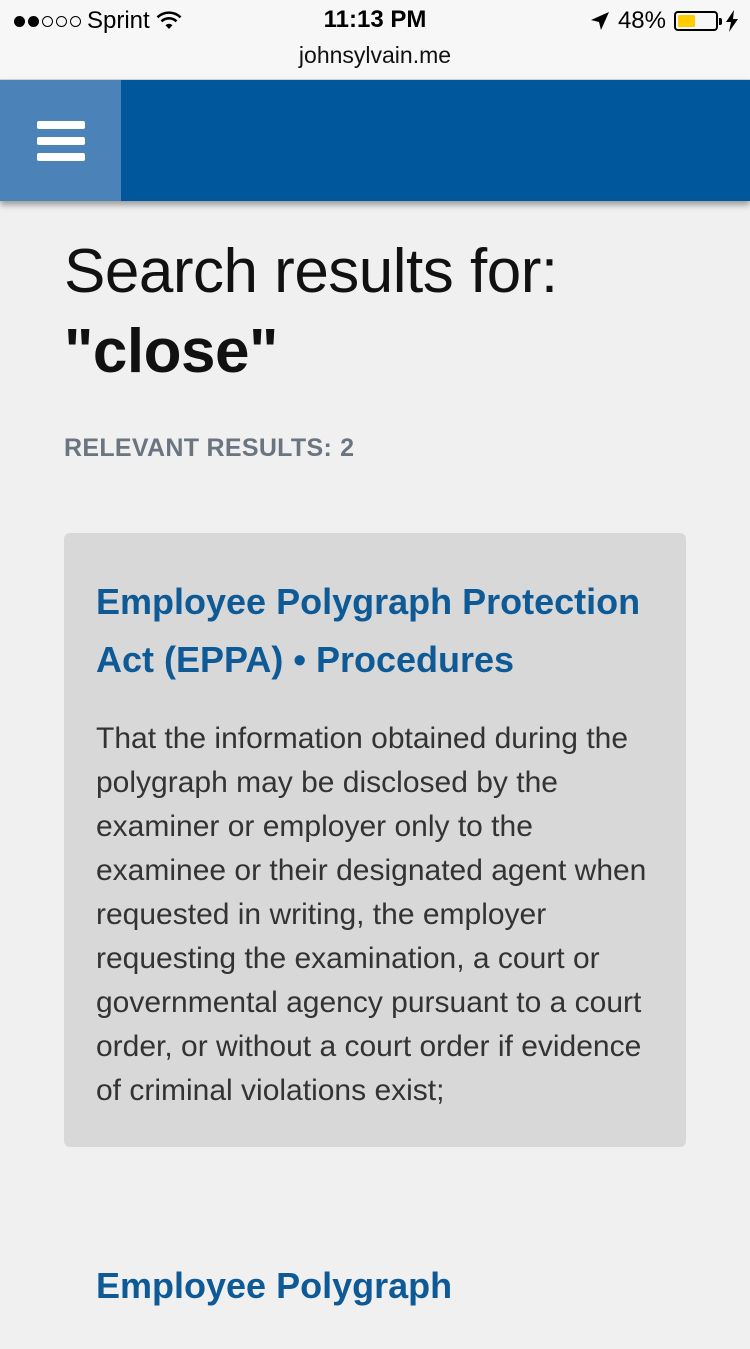 The width and height of the screenshot is (750, 1349). I want to click on charging-bolt-icon, so click(732, 21).